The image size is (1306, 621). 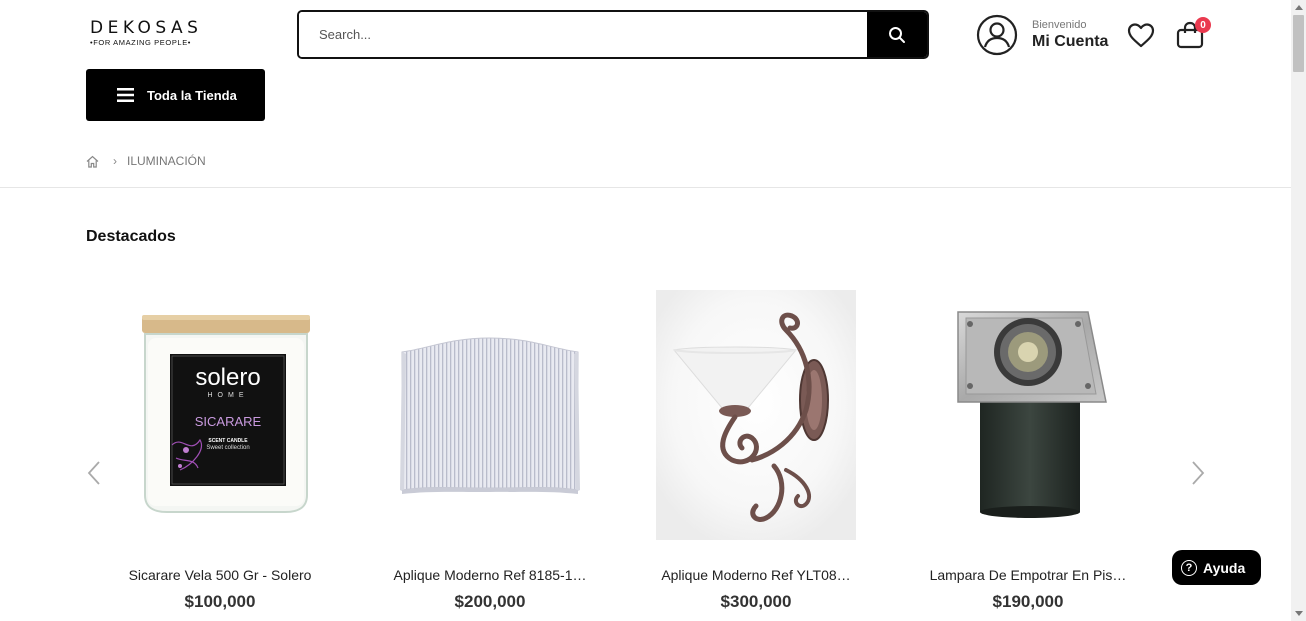 What do you see at coordinates (228, 395) in the screenshot?
I see `candle-label-home: HOME` at bounding box center [228, 395].